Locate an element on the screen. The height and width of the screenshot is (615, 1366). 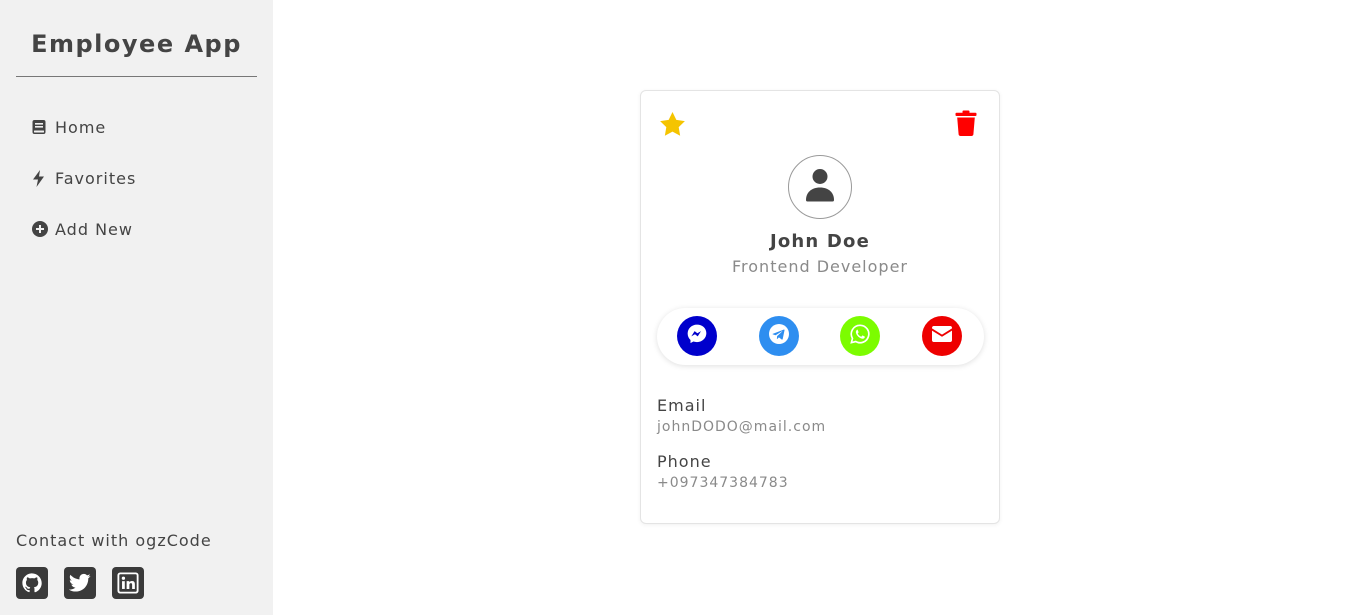
sidebar-item-home: Home is located at coordinates (84, 127).